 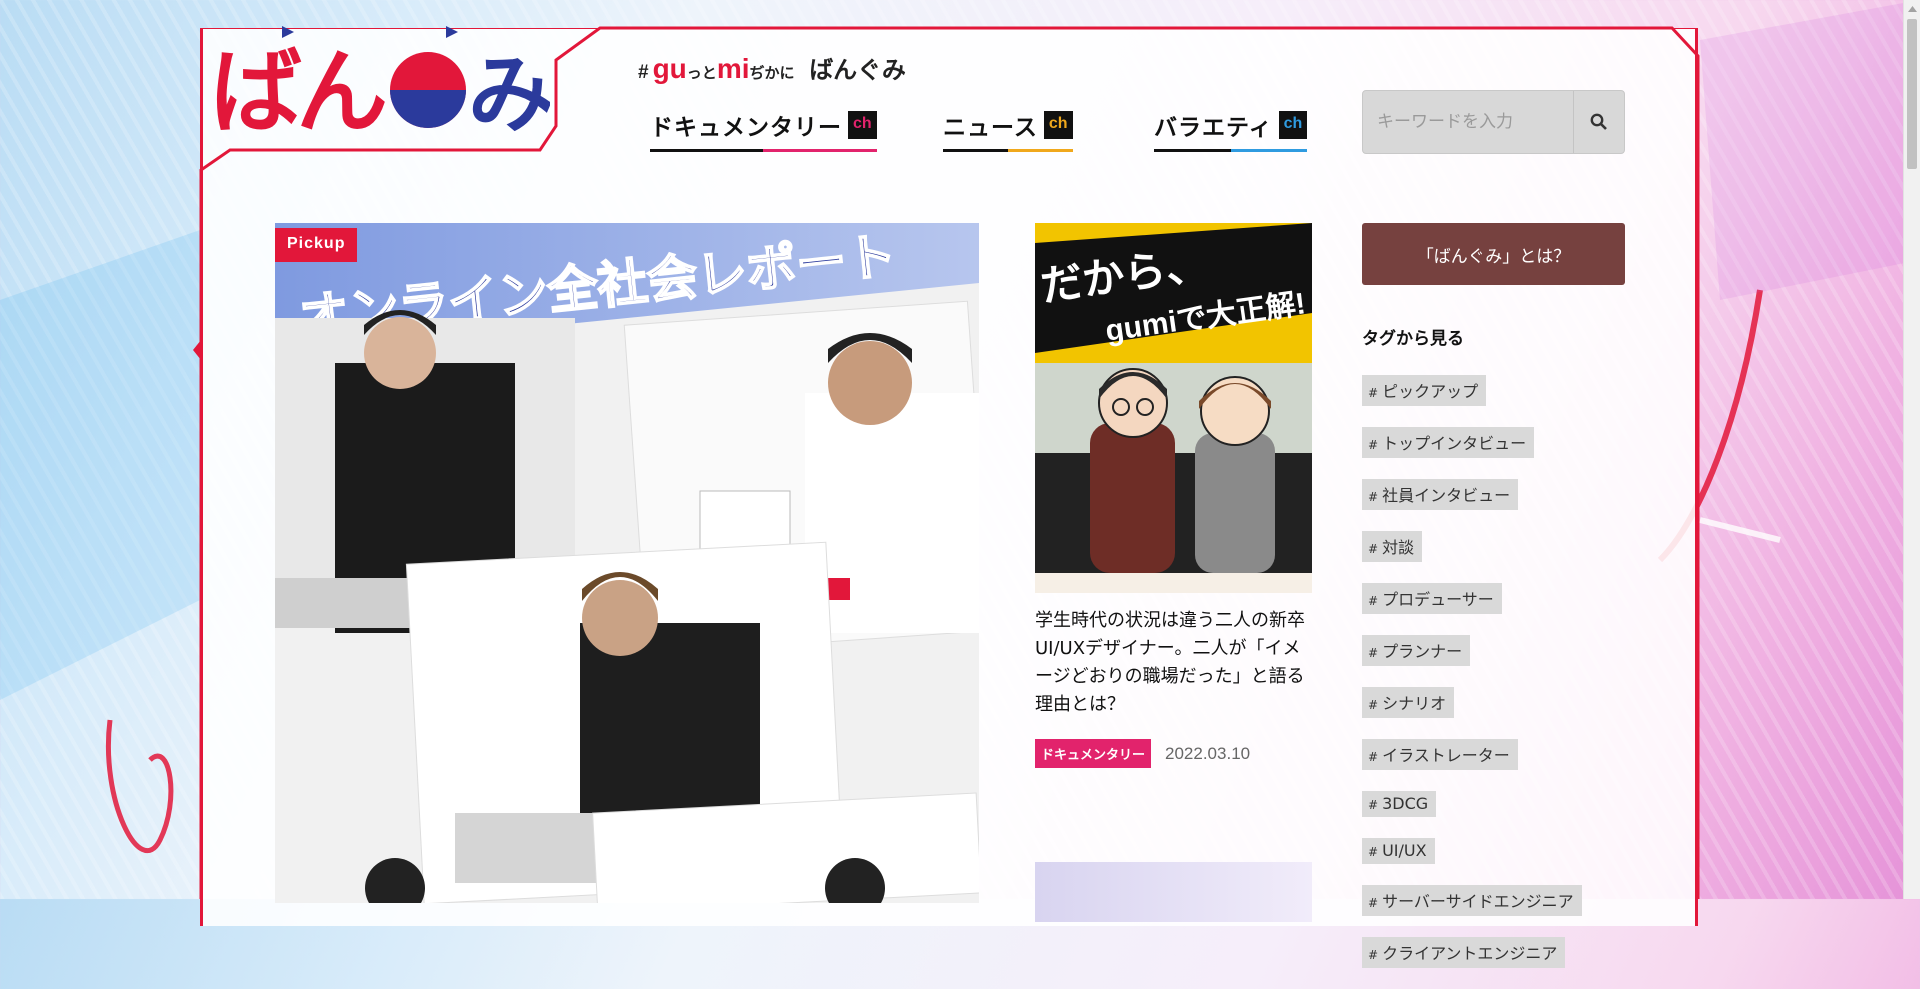 I want to click on tagline-chika: ぢかに, so click(x=772, y=73).